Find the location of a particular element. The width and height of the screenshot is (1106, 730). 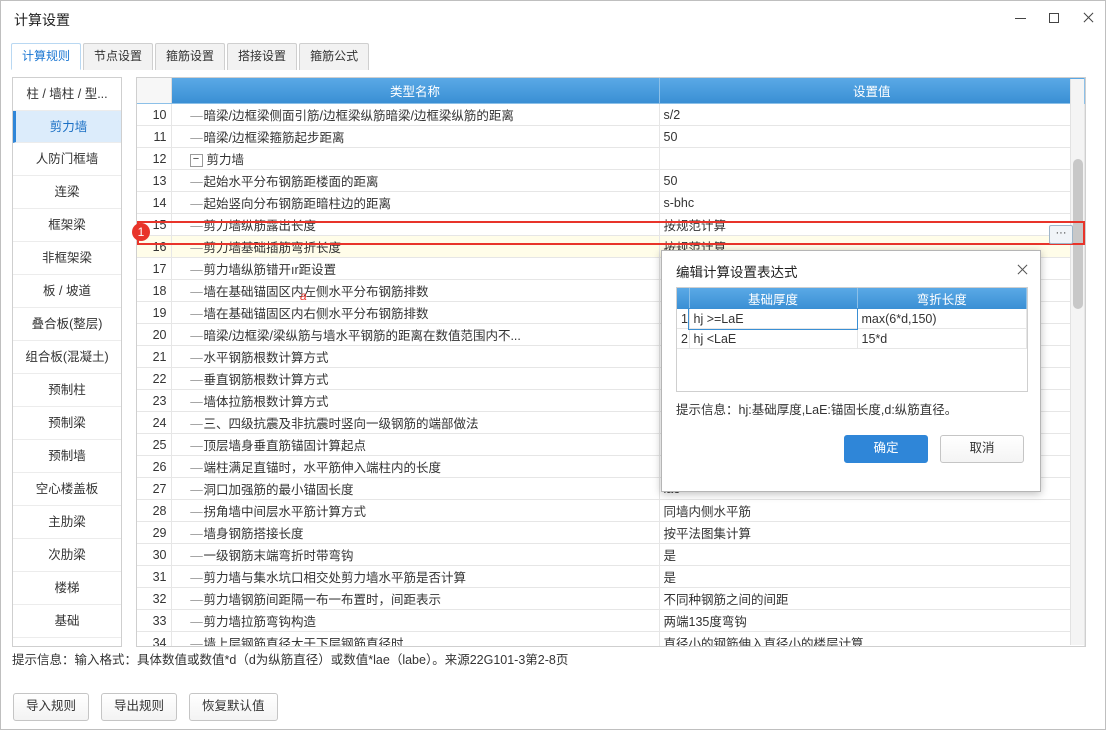

row-name-text: 墙身钢筋搭接长度 is located at coordinates (253, 534).